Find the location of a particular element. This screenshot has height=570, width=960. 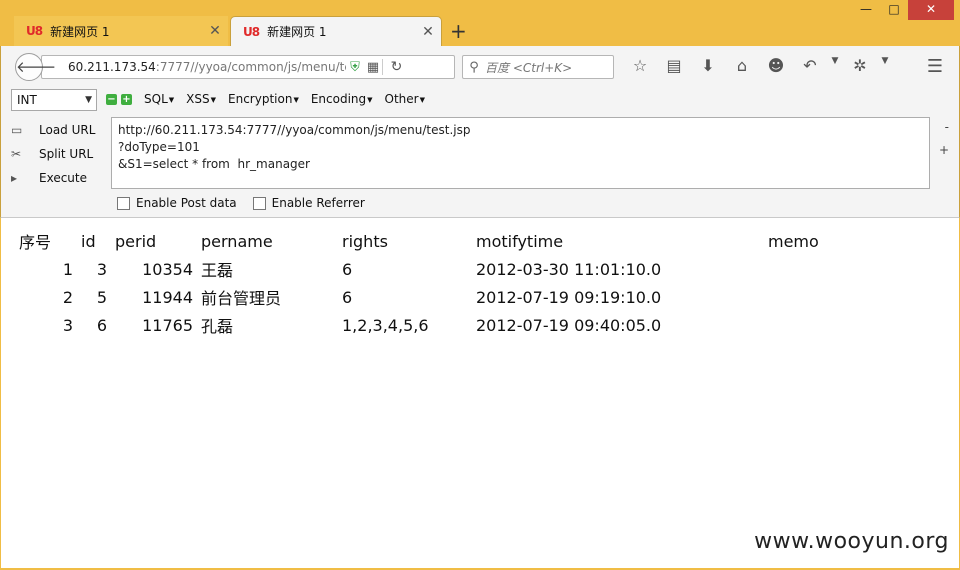

split-url-button: ✂ Split URL is located at coordinates (56, 154).